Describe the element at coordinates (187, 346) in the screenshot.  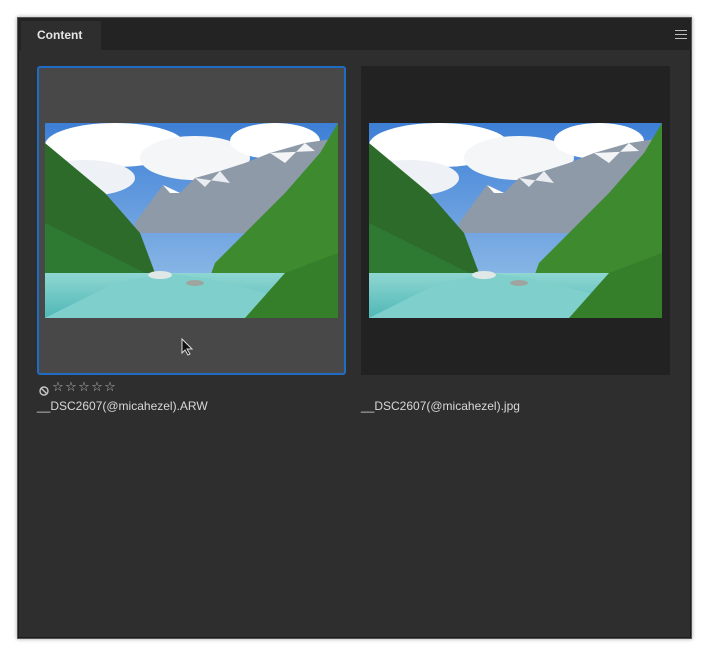
I see `mouse-pointer-icon` at that location.